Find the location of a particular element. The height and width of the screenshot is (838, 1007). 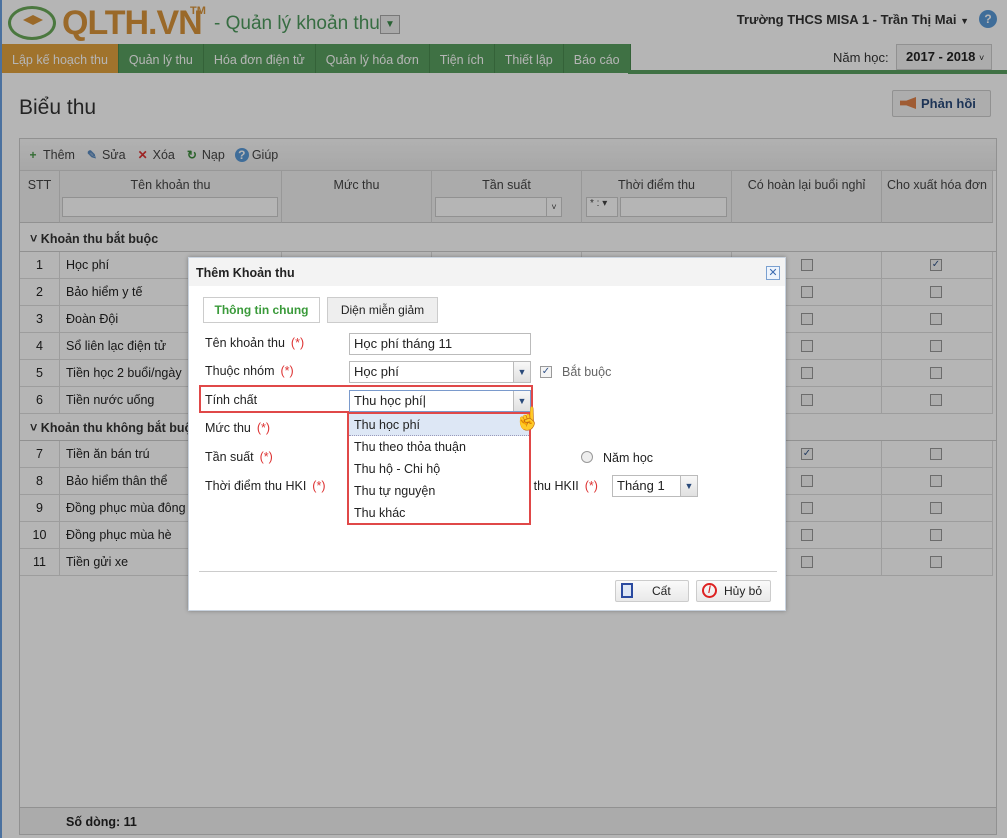

hk2-value: Tháng 1 is located at coordinates (641, 485).